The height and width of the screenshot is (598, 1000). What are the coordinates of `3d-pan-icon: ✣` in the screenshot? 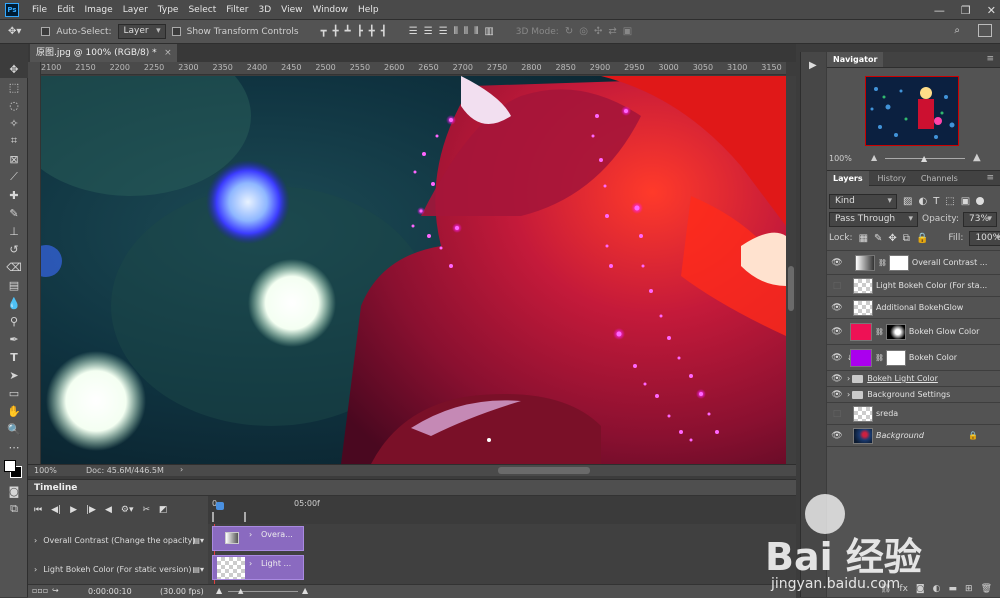 It's located at (598, 31).